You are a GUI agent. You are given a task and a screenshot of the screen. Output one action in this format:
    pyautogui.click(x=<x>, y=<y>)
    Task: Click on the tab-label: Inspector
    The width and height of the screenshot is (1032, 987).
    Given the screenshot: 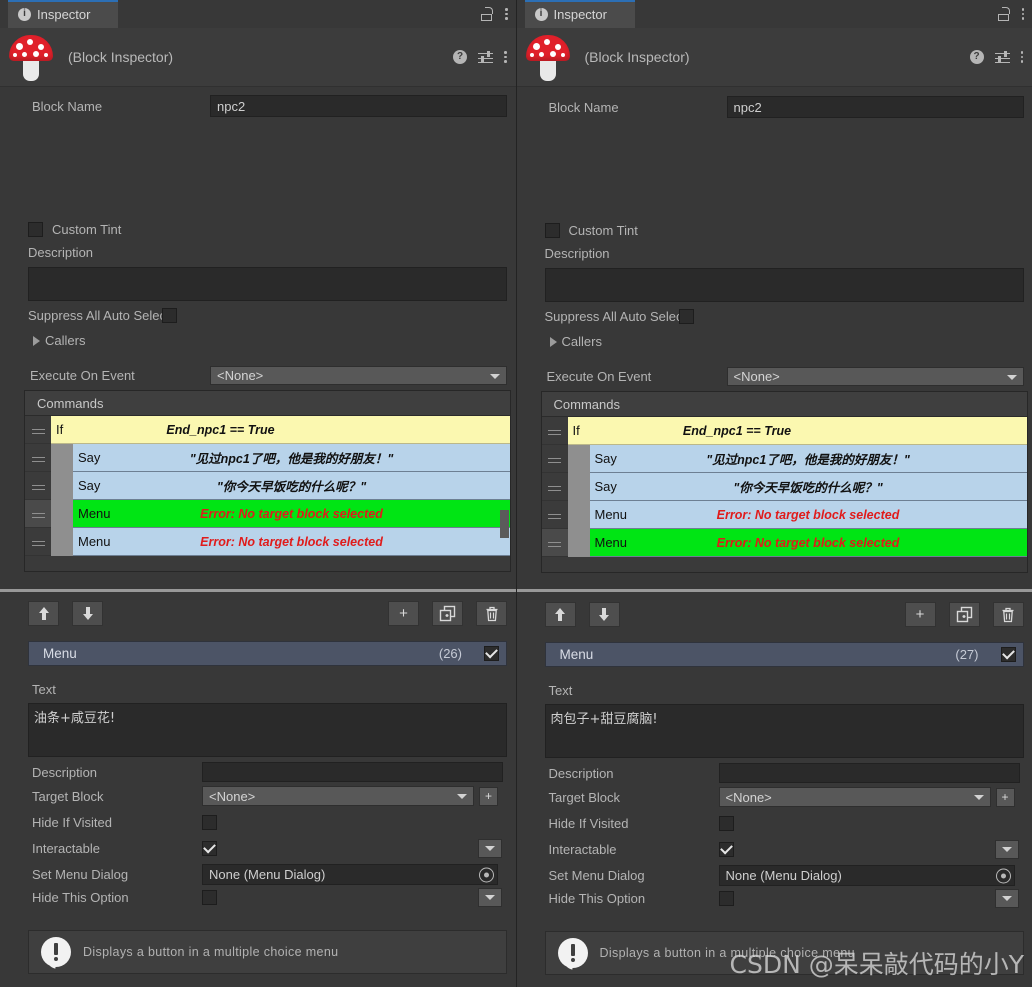 What is the action you would take?
    pyautogui.click(x=64, y=14)
    